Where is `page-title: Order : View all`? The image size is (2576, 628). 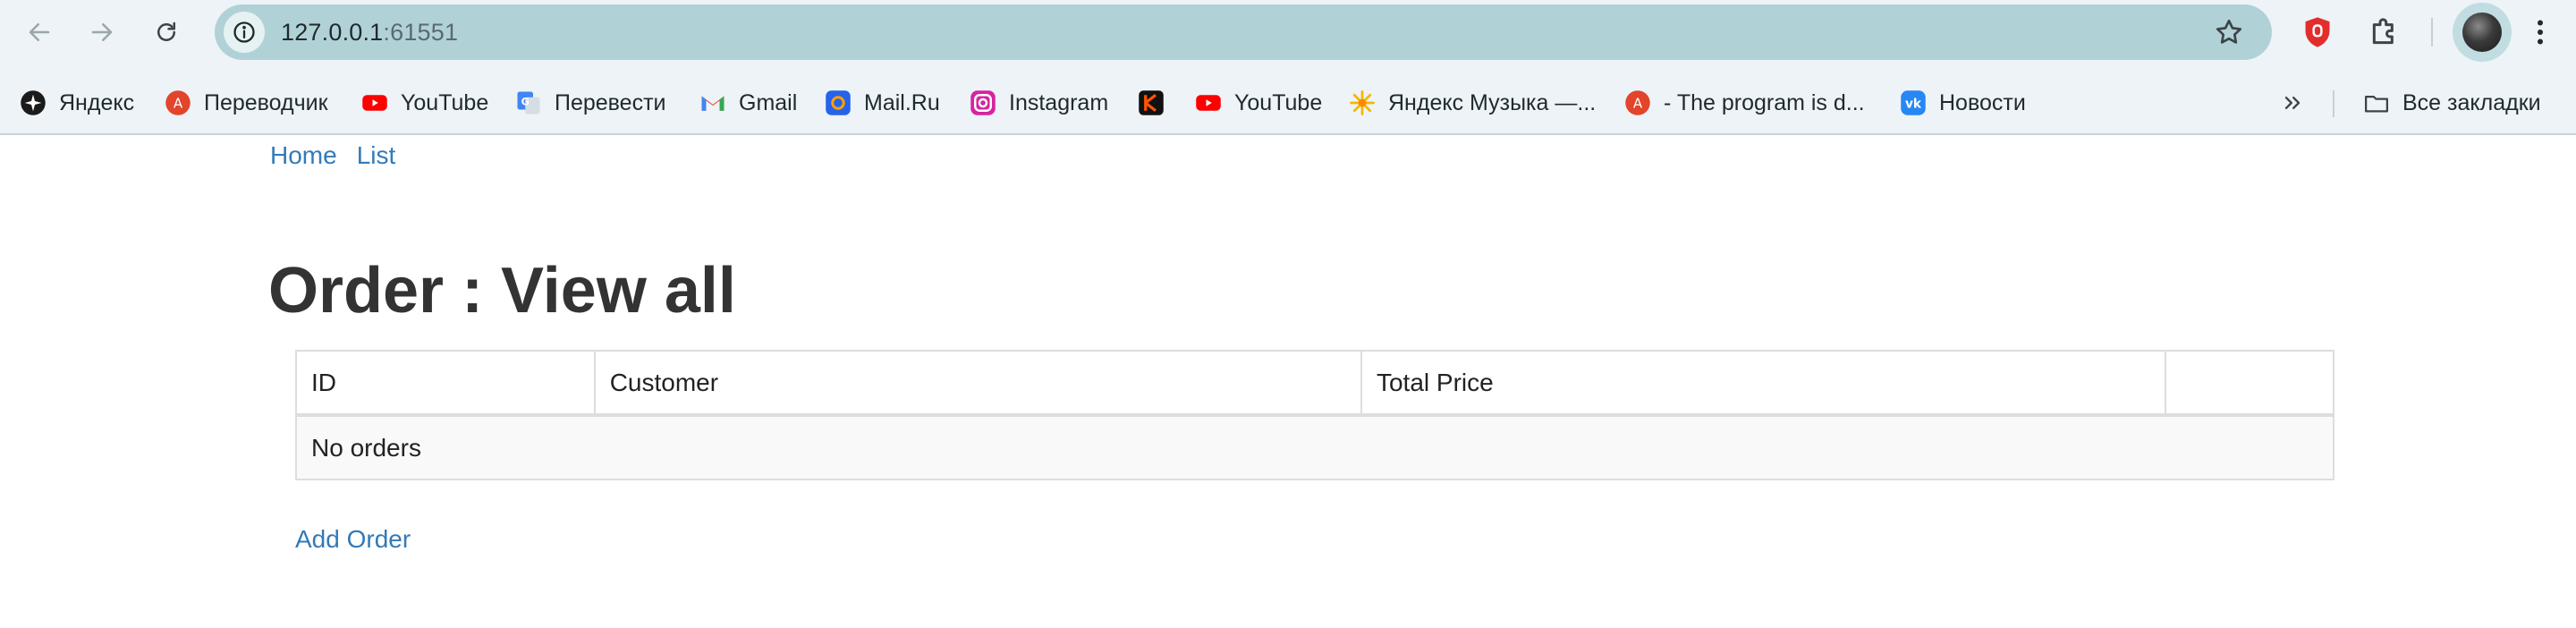
page-title: Order : View all is located at coordinates (502, 291).